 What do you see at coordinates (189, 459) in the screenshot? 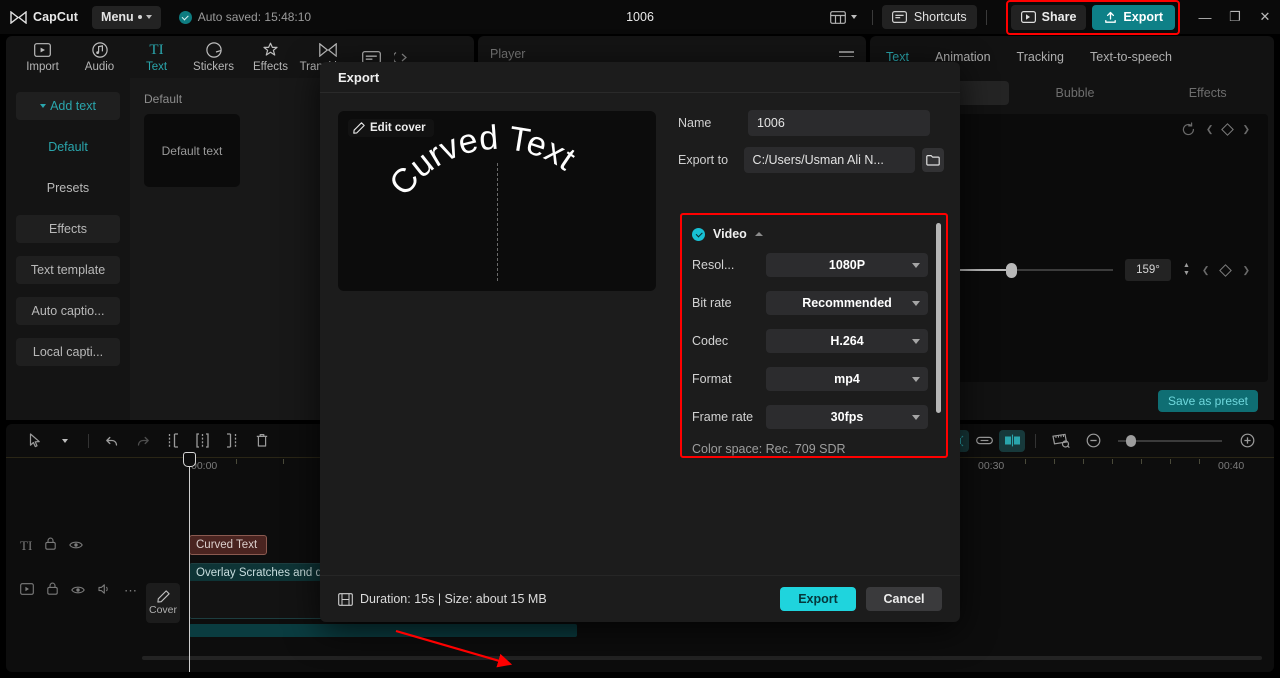
I see `playhead-handle` at bounding box center [189, 459].